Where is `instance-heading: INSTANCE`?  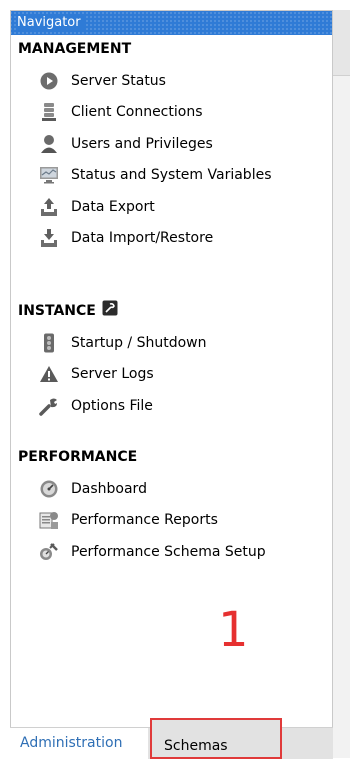 instance-heading: INSTANCE is located at coordinates (57, 311).